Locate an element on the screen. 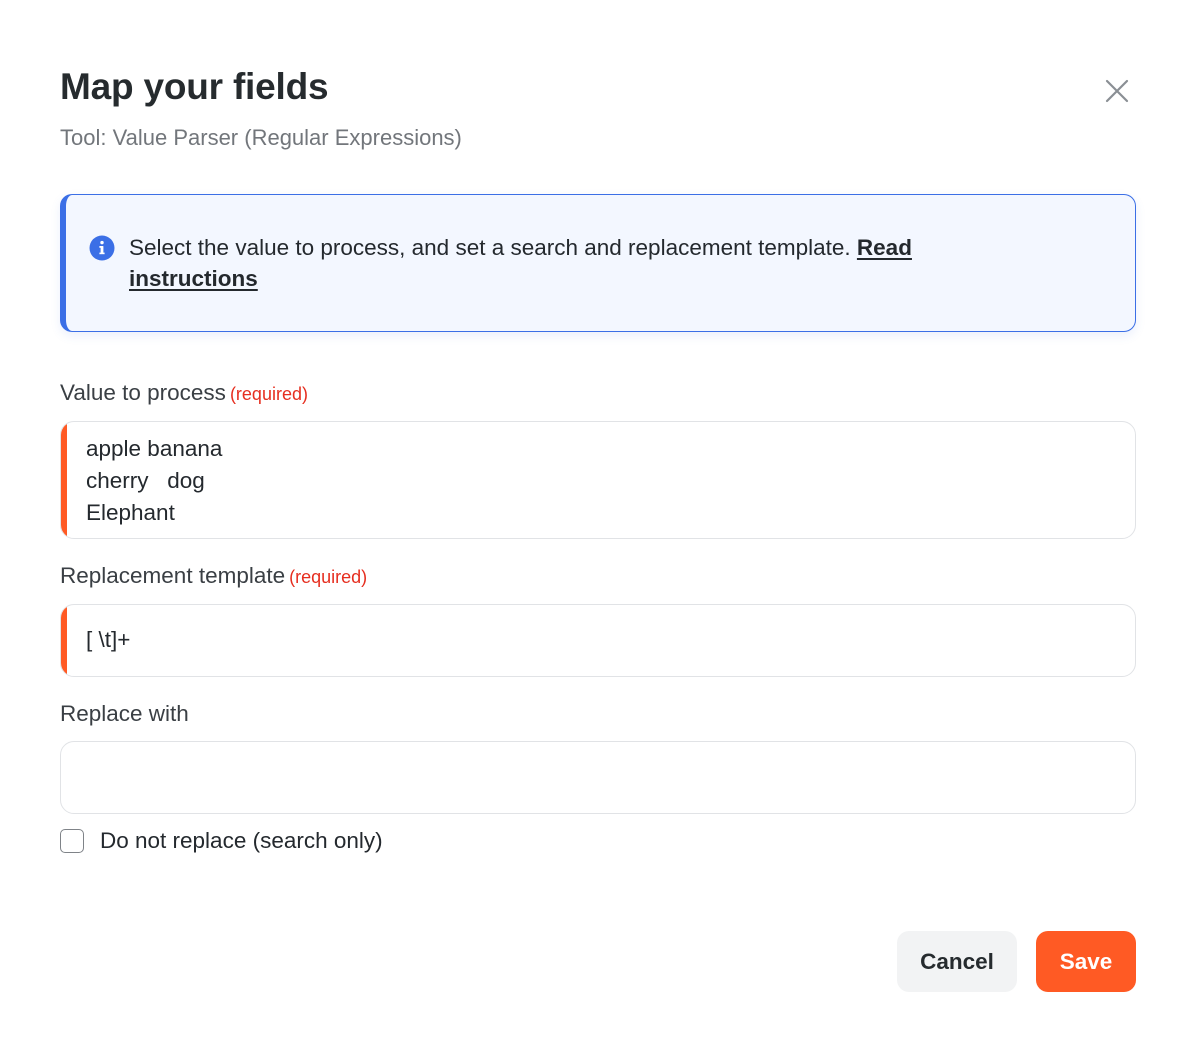 The image size is (1200, 1062). close-button is located at coordinates (1117, 91).